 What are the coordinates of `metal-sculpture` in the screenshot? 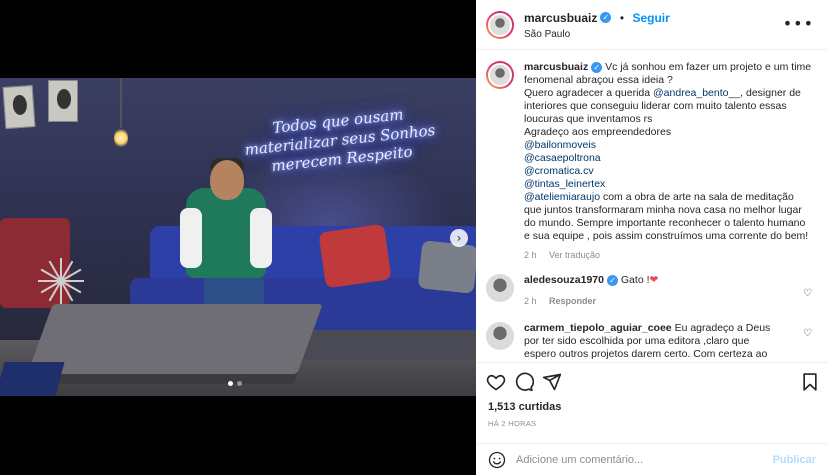 It's located at (61, 281).